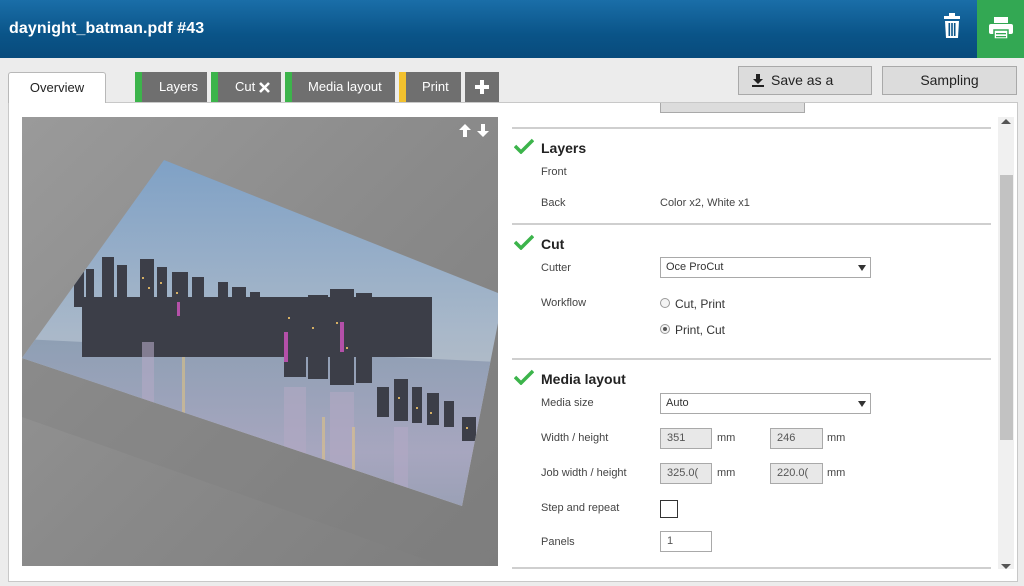 This screenshot has width=1024, height=586. Describe the element at coordinates (556, 268) in the screenshot. I see `cutter-label: Cutter` at that location.